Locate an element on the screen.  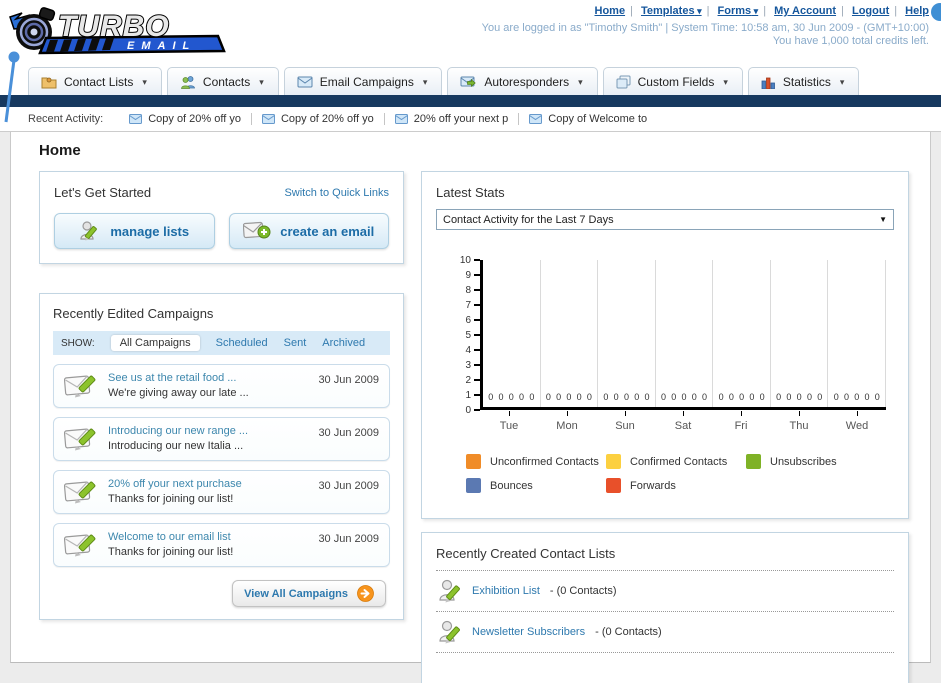
y-axis-tick: 4 is located at coordinates (460, 350).